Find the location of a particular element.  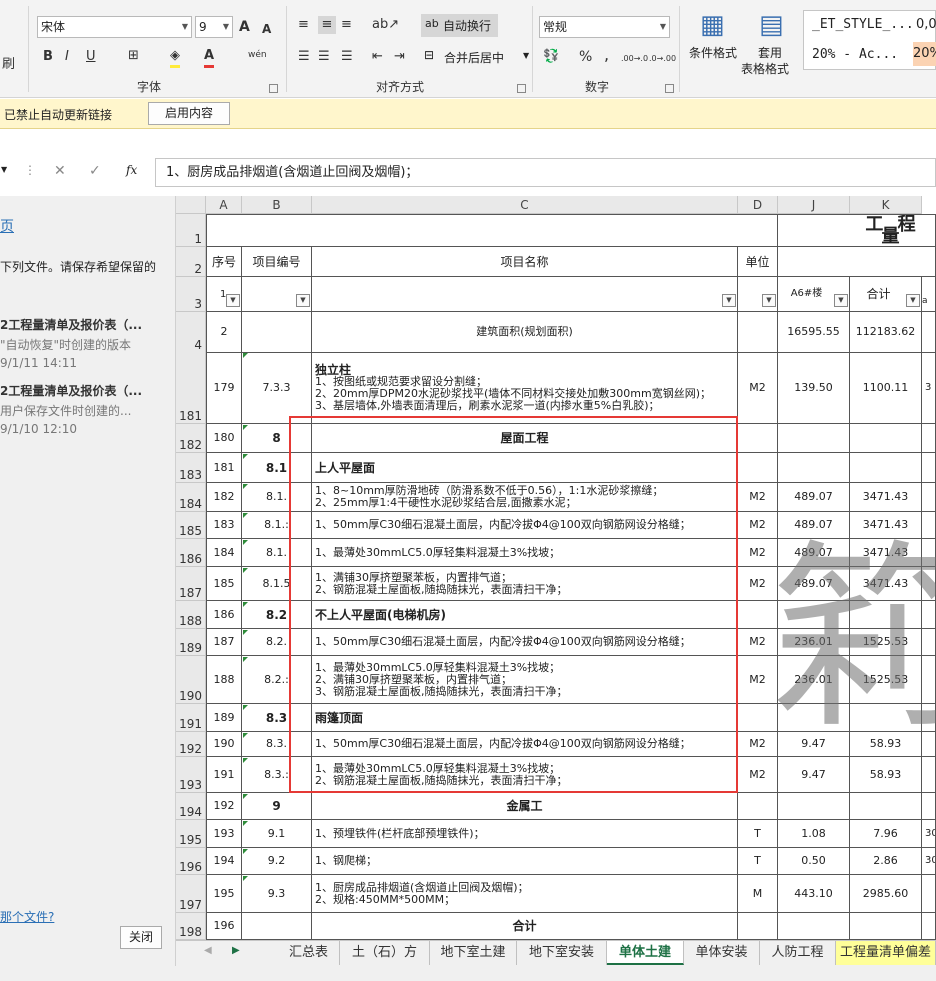

table-cell-c: 1、预埋铁件(栏杆底部预埋铁件)； is located at coordinates (525, 834).